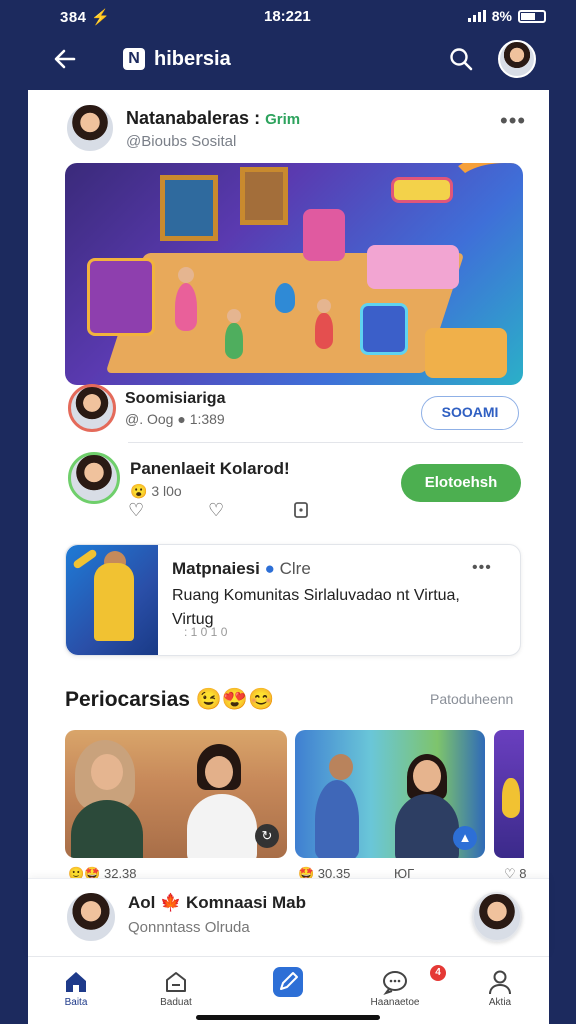 This screenshot has height=1024, width=576. Describe the element at coordinates (134, 59) in the screenshot. I see `app-logo-icon: N` at that location.